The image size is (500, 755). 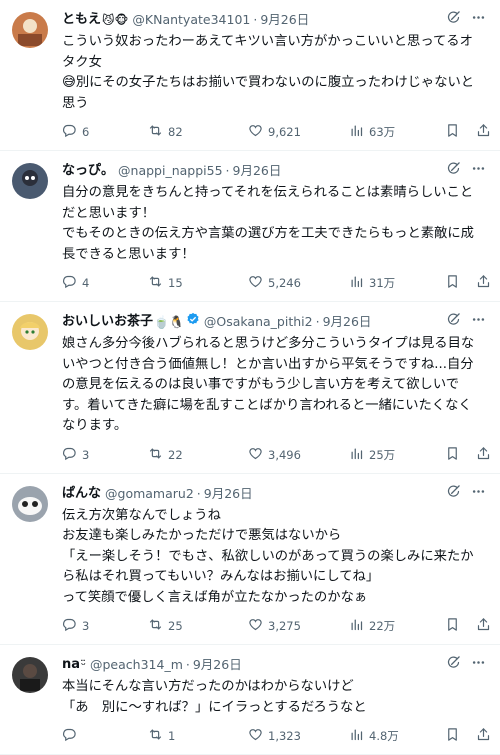 I want to click on like-button: 3,275, so click(x=274, y=626).